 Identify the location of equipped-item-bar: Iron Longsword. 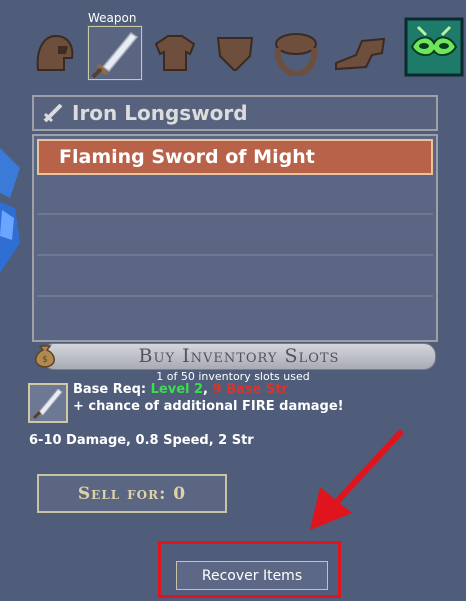
(235, 113).